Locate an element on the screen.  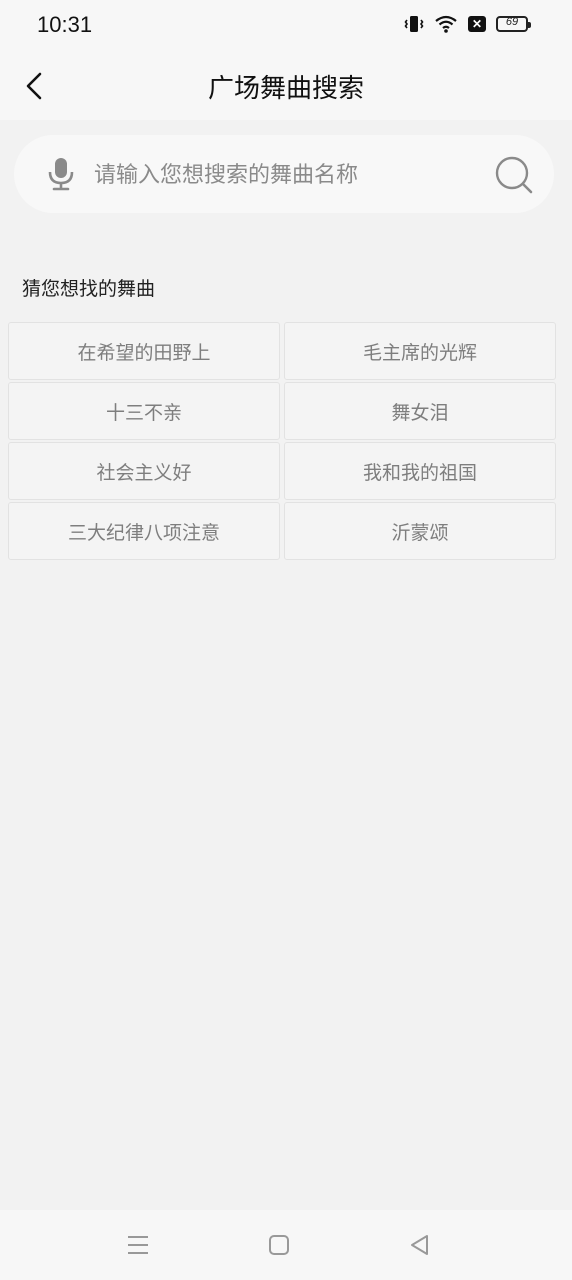
battery-icon: 69 is located at coordinates (513, 24).